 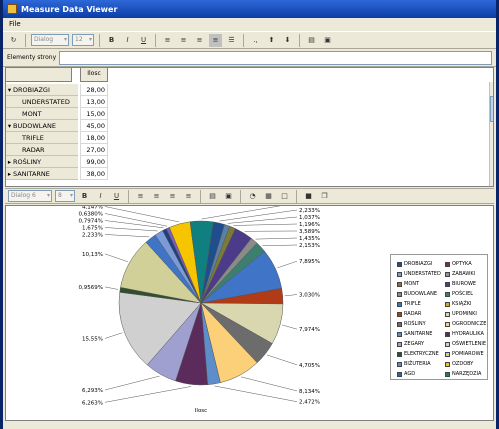 What do you see at coordinates (462, 304) in the screenshot?
I see `legend-label: KSIĄŻKI` at bounding box center [462, 304].